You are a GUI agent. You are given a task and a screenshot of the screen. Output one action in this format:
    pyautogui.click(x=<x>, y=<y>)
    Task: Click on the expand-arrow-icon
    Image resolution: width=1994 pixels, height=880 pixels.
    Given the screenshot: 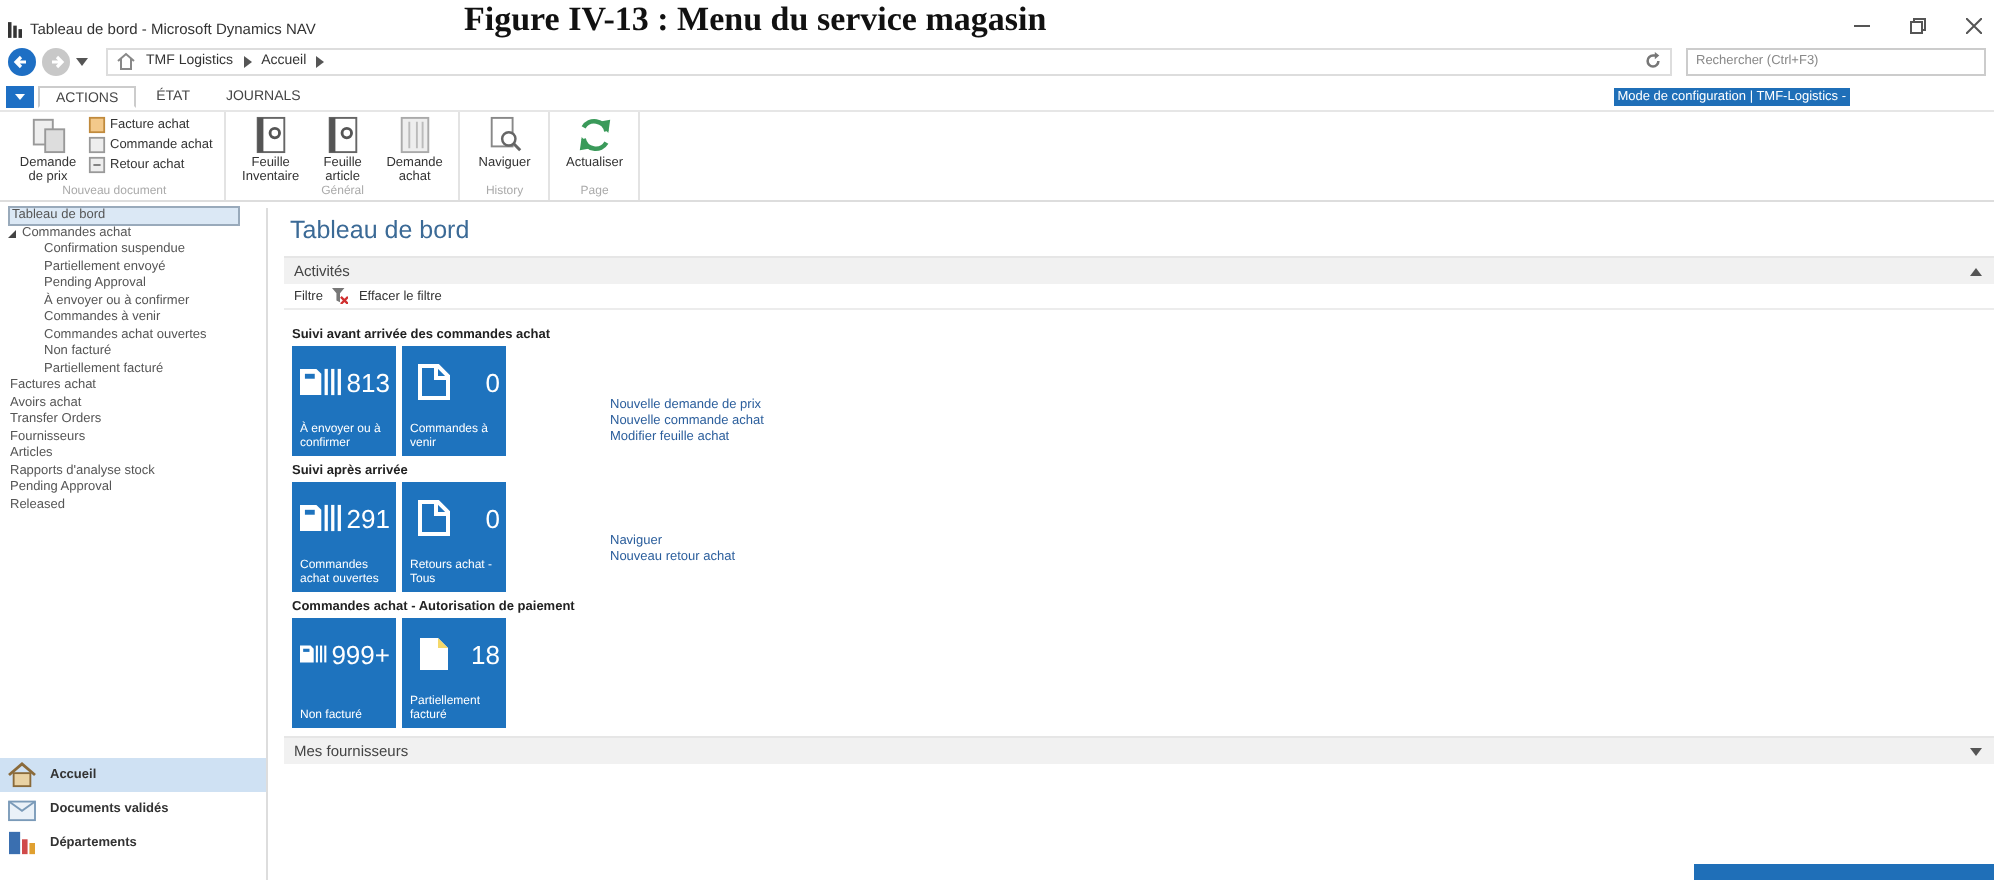 What is the action you would take?
    pyautogui.click(x=12, y=233)
    